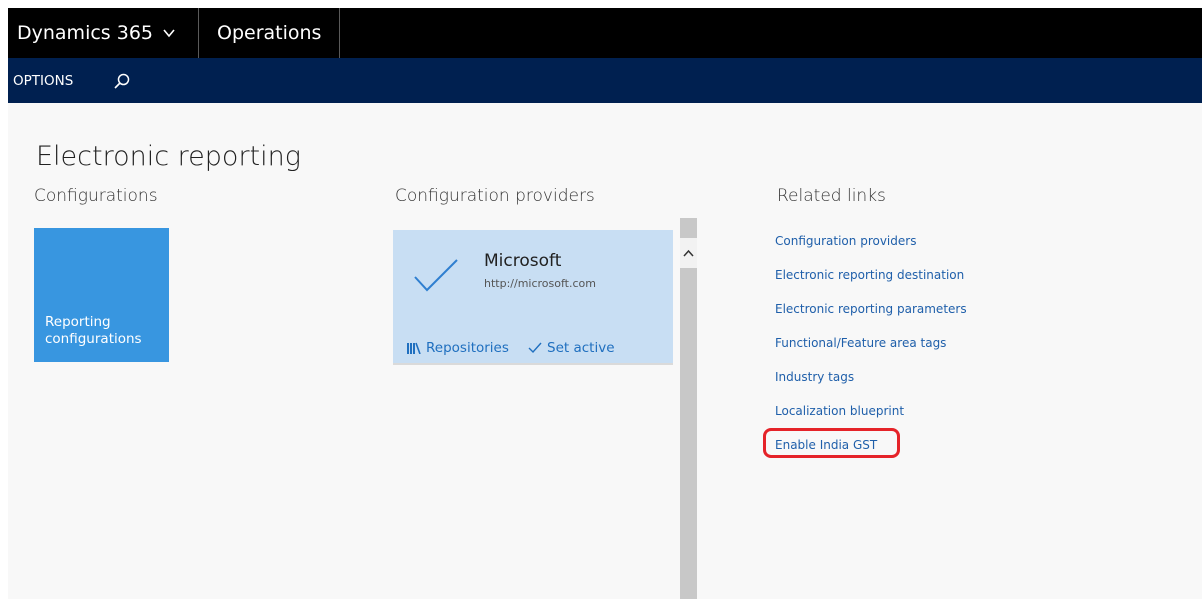  I want to click on related-links-heading: Related links, so click(831, 196).